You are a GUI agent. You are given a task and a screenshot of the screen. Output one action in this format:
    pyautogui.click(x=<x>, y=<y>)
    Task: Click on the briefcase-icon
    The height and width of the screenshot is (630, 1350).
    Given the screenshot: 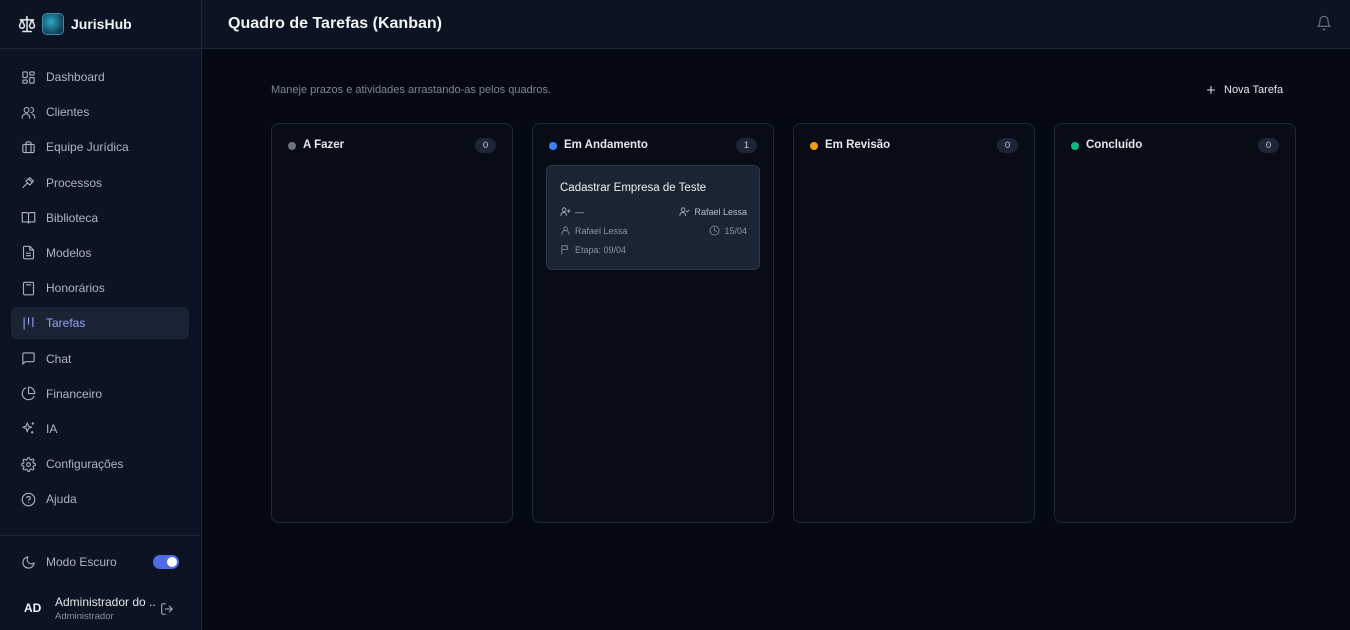 What is the action you would take?
    pyautogui.click(x=28, y=147)
    